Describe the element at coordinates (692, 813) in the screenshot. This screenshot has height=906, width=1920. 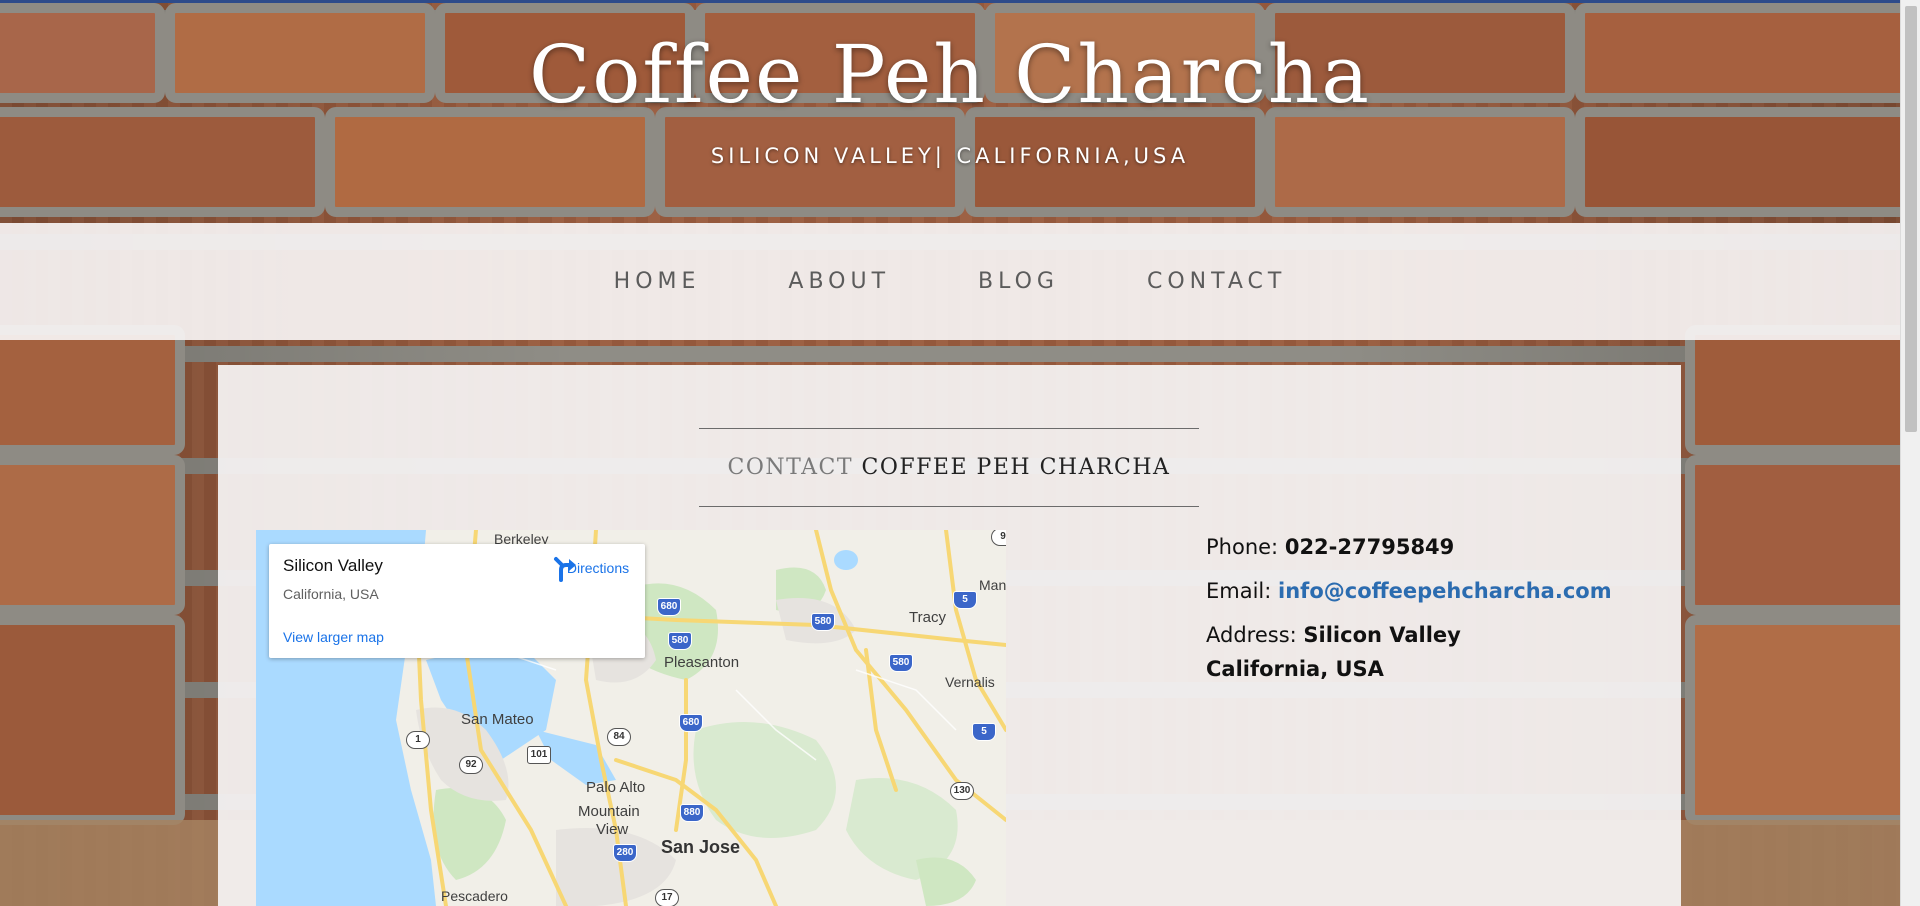
I see `interstate-880-shield: 880` at that location.